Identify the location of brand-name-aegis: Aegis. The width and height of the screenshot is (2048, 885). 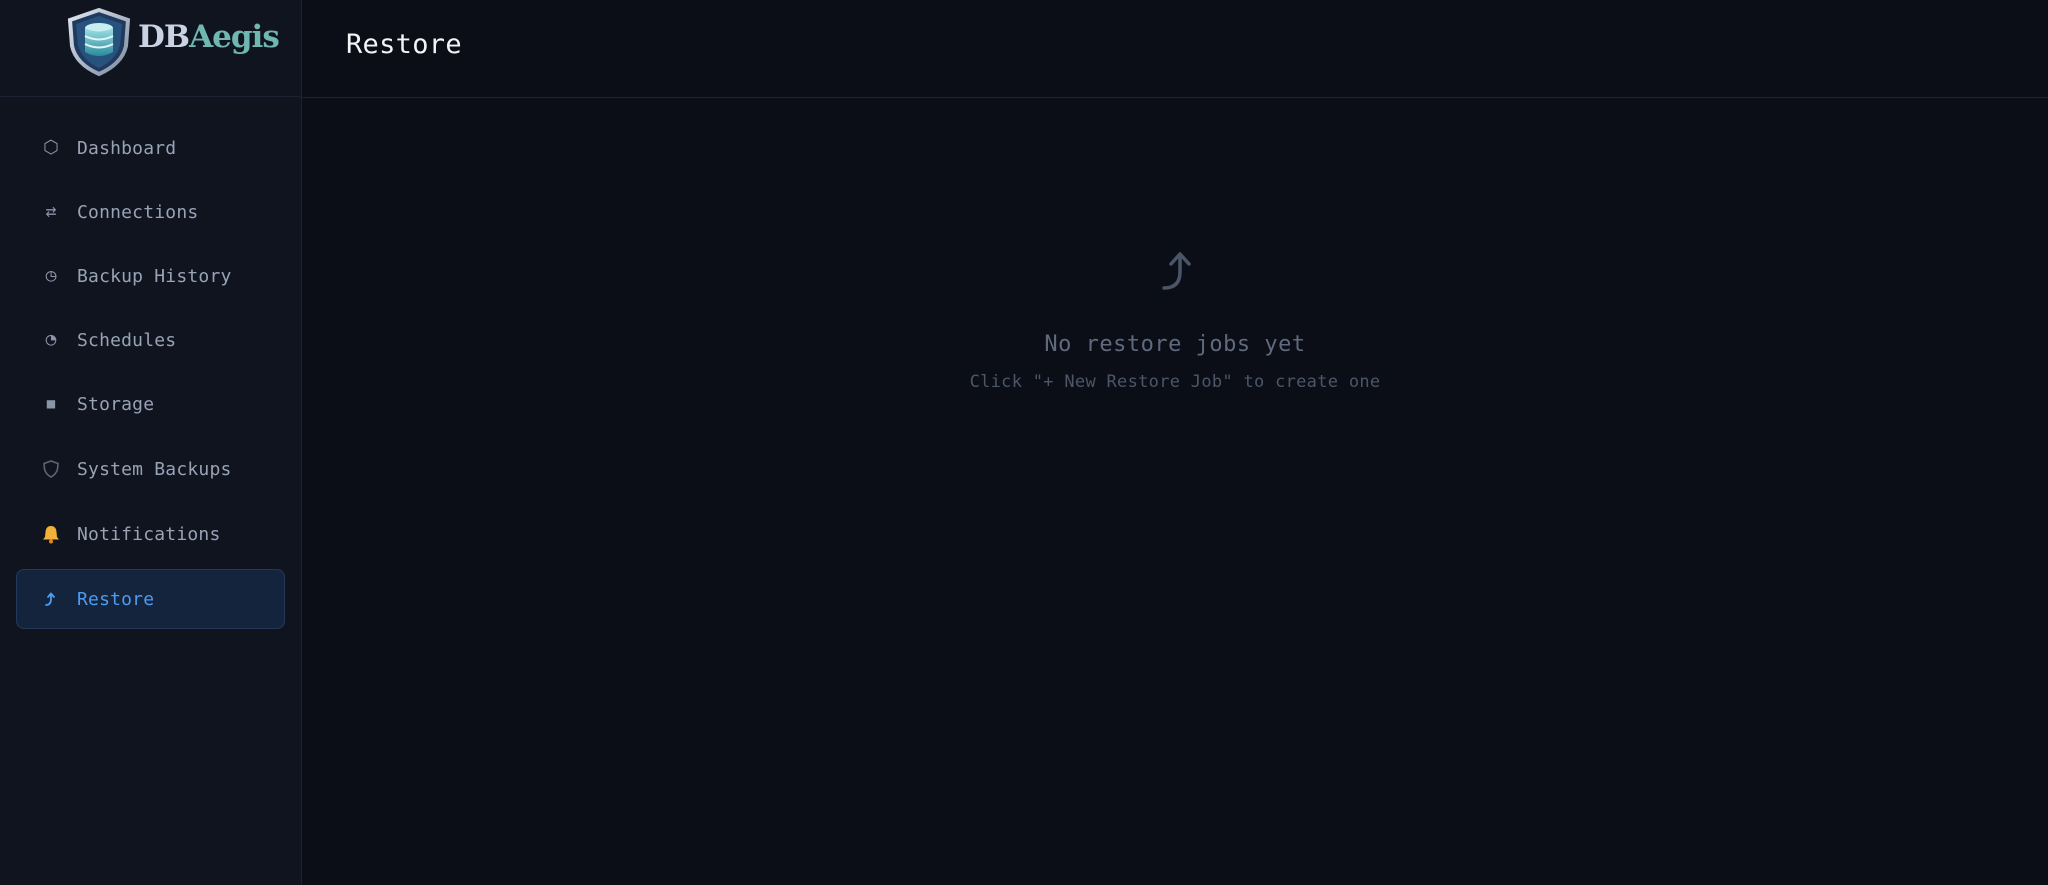
(234, 37).